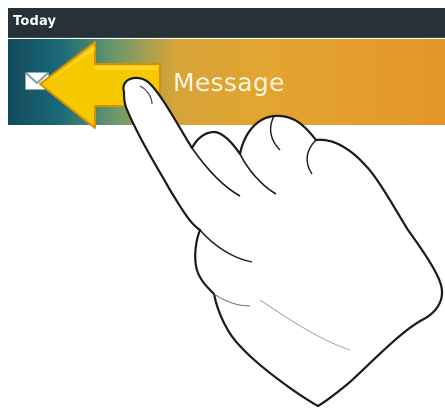 This screenshot has width=445, height=410. I want to click on message-label: Message, so click(229, 82).